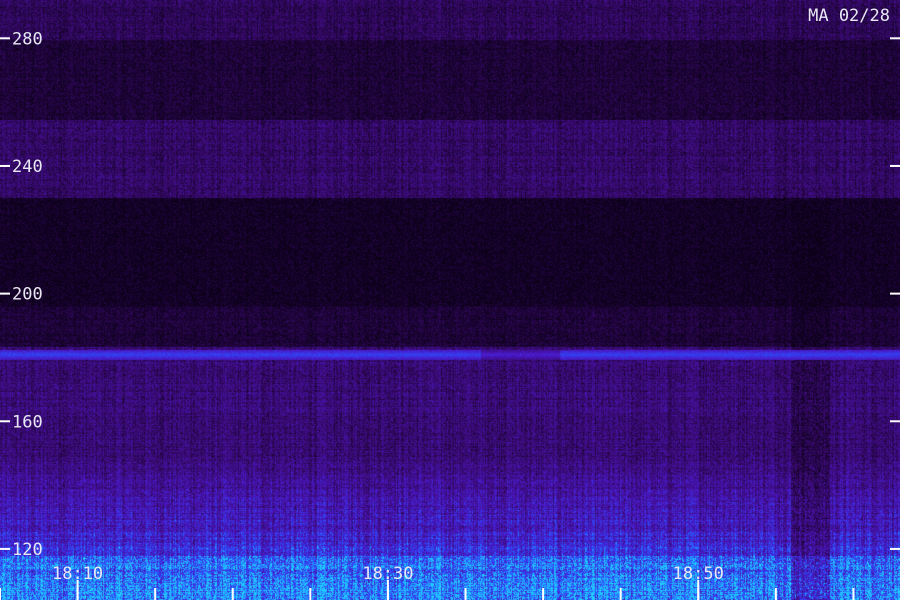 Image resolution: width=900 pixels, height=600 pixels. I want to click on y-tick-label: 200, so click(27, 295).